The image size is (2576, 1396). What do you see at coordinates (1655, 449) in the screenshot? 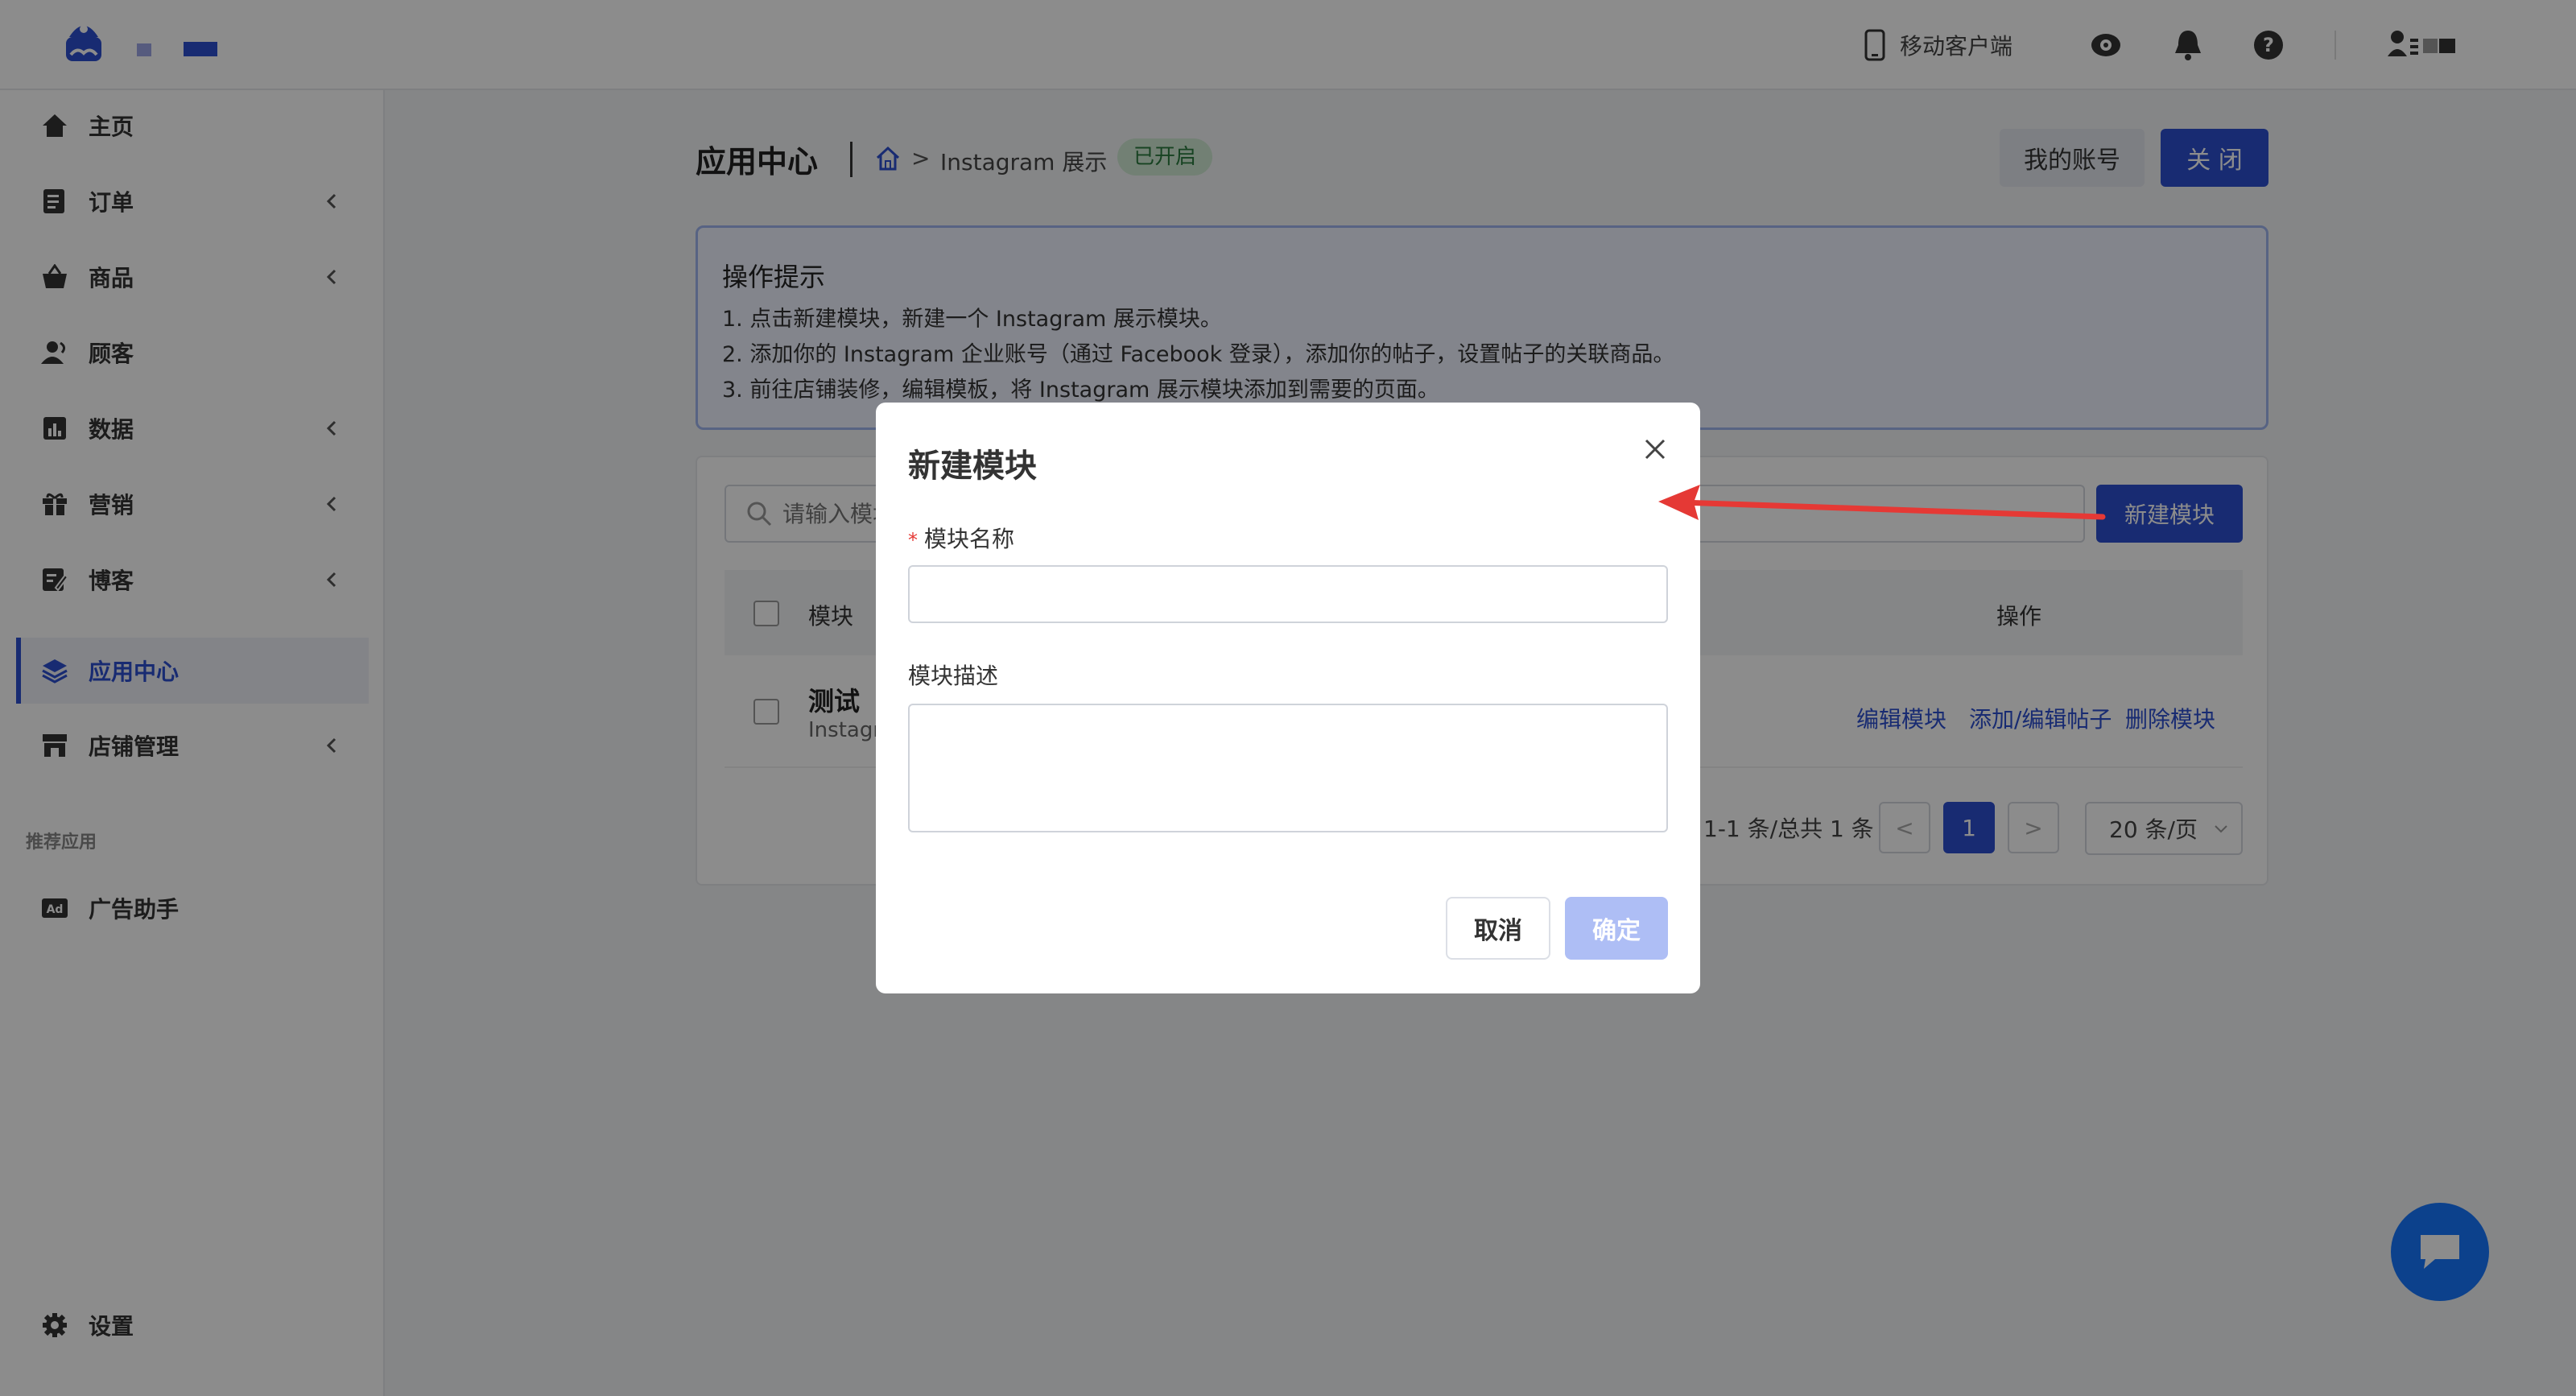
I see `close-icon` at bounding box center [1655, 449].